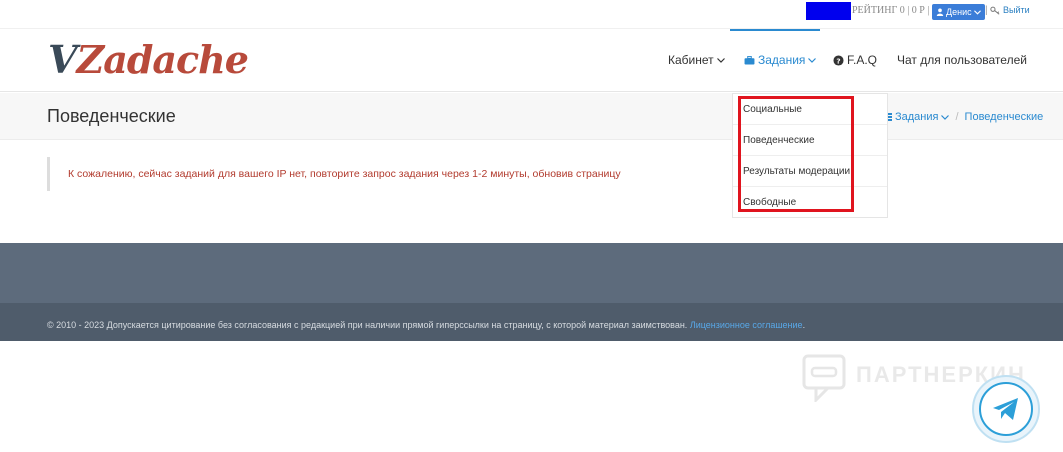 Image resolution: width=1063 pixels, height=452 pixels. Describe the element at coordinates (962, 60) in the screenshot. I see `nav-chat: Чат для пользователей` at that location.